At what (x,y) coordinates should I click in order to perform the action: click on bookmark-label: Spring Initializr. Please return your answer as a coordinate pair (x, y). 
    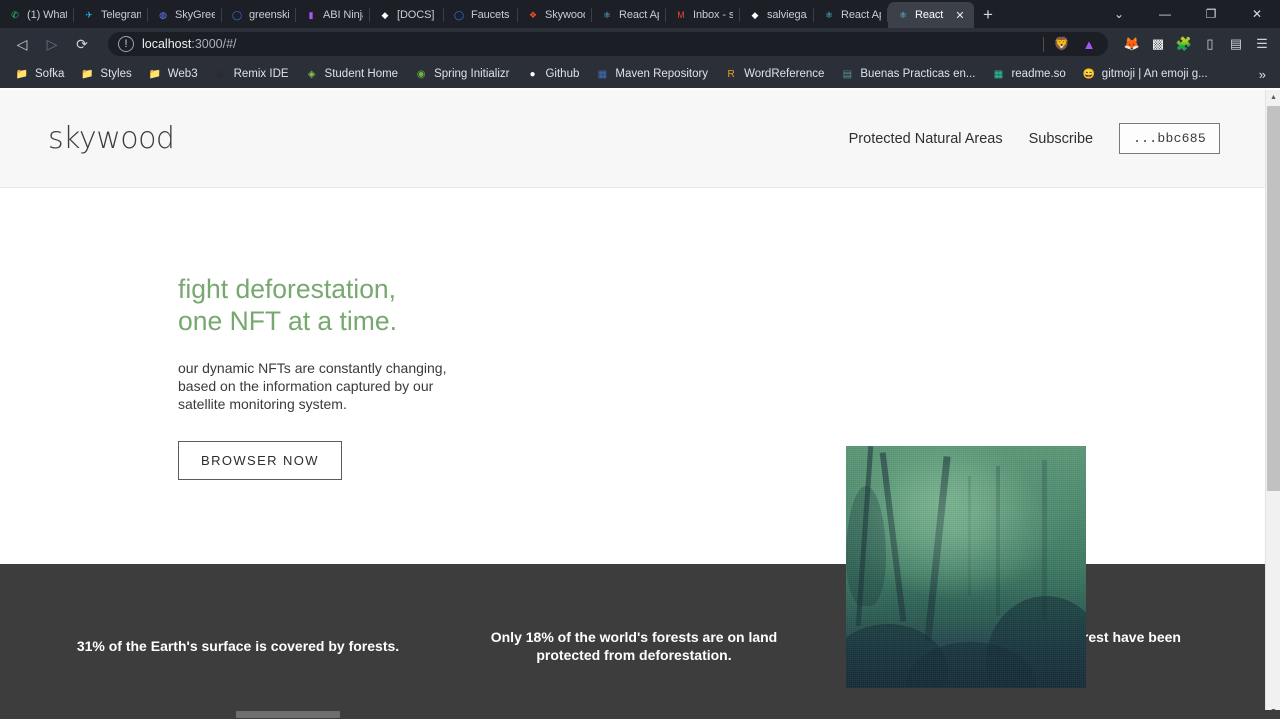
    Looking at the image, I should click on (472, 74).